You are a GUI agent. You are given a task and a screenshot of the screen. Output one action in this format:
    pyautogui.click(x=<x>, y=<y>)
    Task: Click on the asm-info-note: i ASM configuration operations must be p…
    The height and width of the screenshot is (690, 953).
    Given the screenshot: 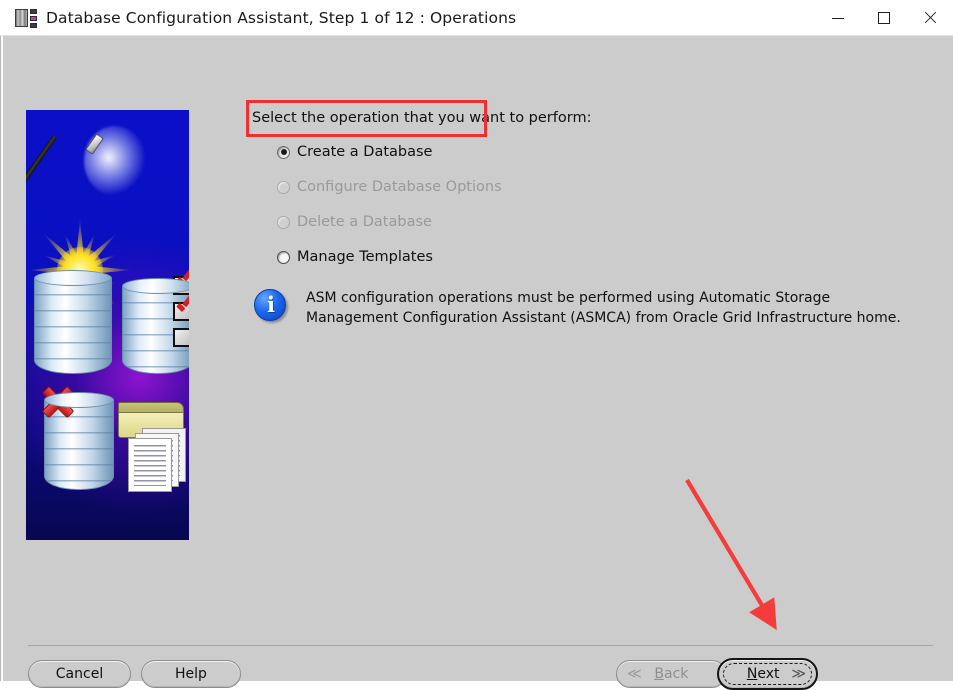 What is the action you would take?
    pyautogui.click(x=577, y=308)
    